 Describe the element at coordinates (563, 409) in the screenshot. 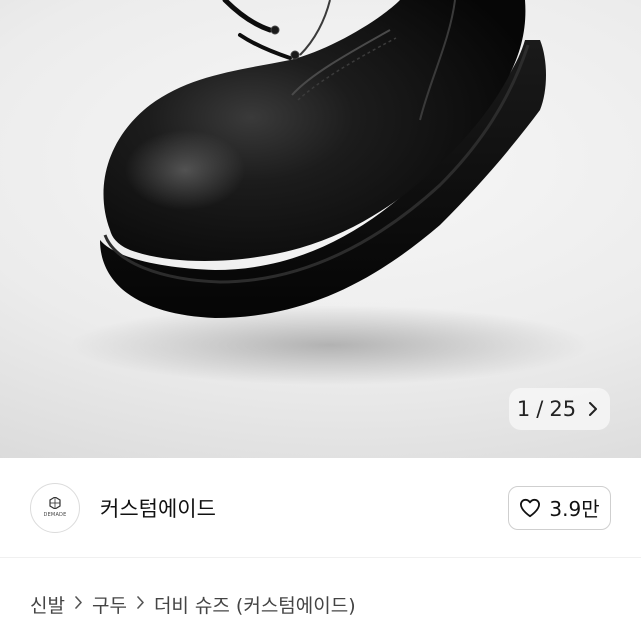

I see `image-index-total: 25` at that location.